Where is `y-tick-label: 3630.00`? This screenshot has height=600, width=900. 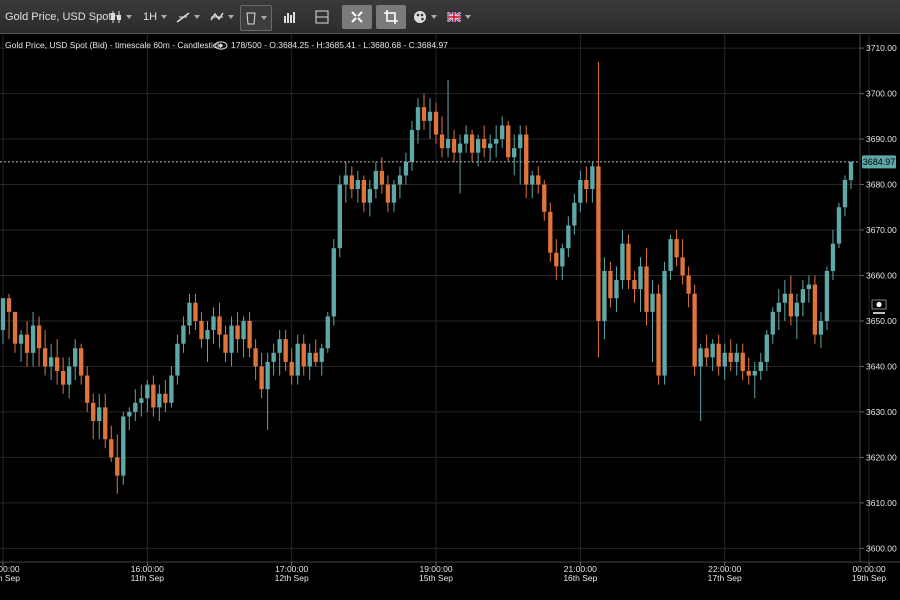 y-tick-label: 3630.00 is located at coordinates (881, 412).